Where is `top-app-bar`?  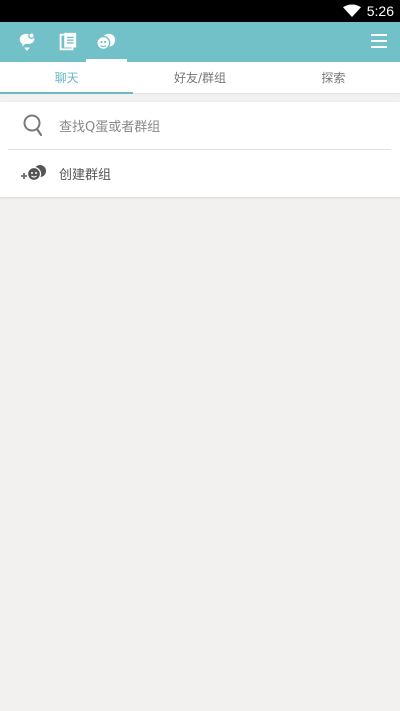 top-app-bar is located at coordinates (200, 42).